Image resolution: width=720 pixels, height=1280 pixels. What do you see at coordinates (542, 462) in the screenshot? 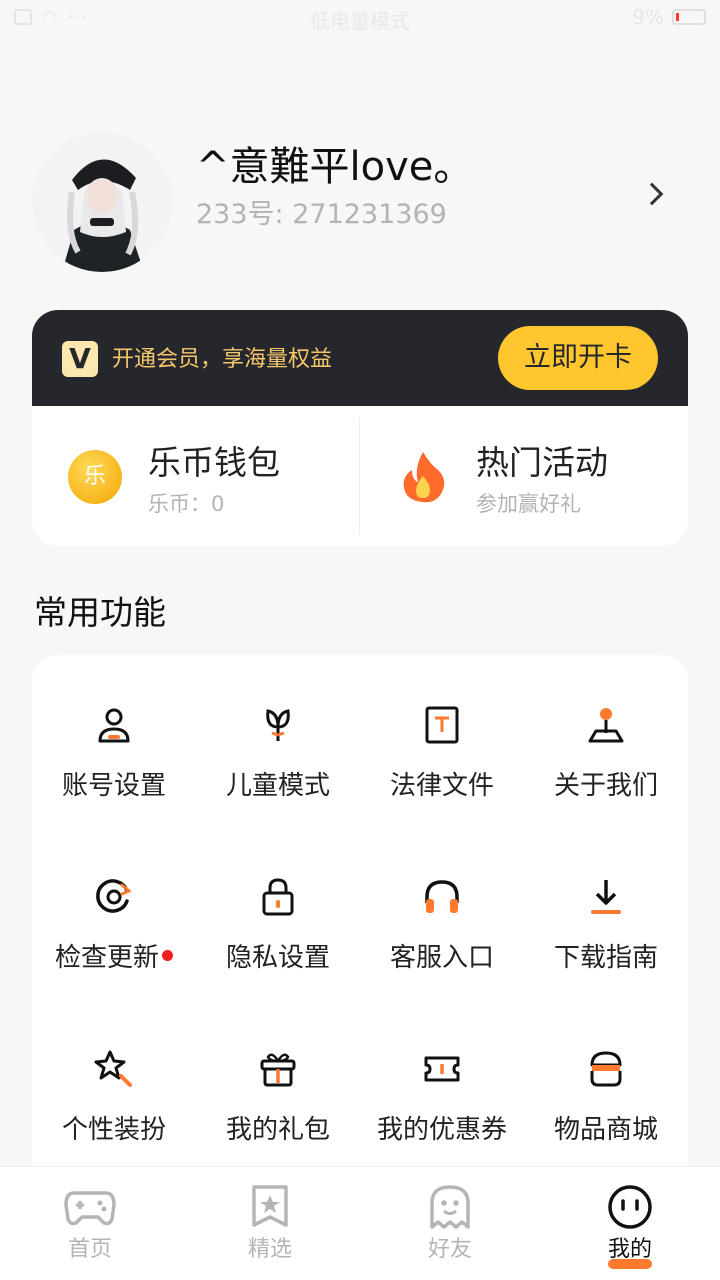
I see `activities-title: 热门活动` at bounding box center [542, 462].